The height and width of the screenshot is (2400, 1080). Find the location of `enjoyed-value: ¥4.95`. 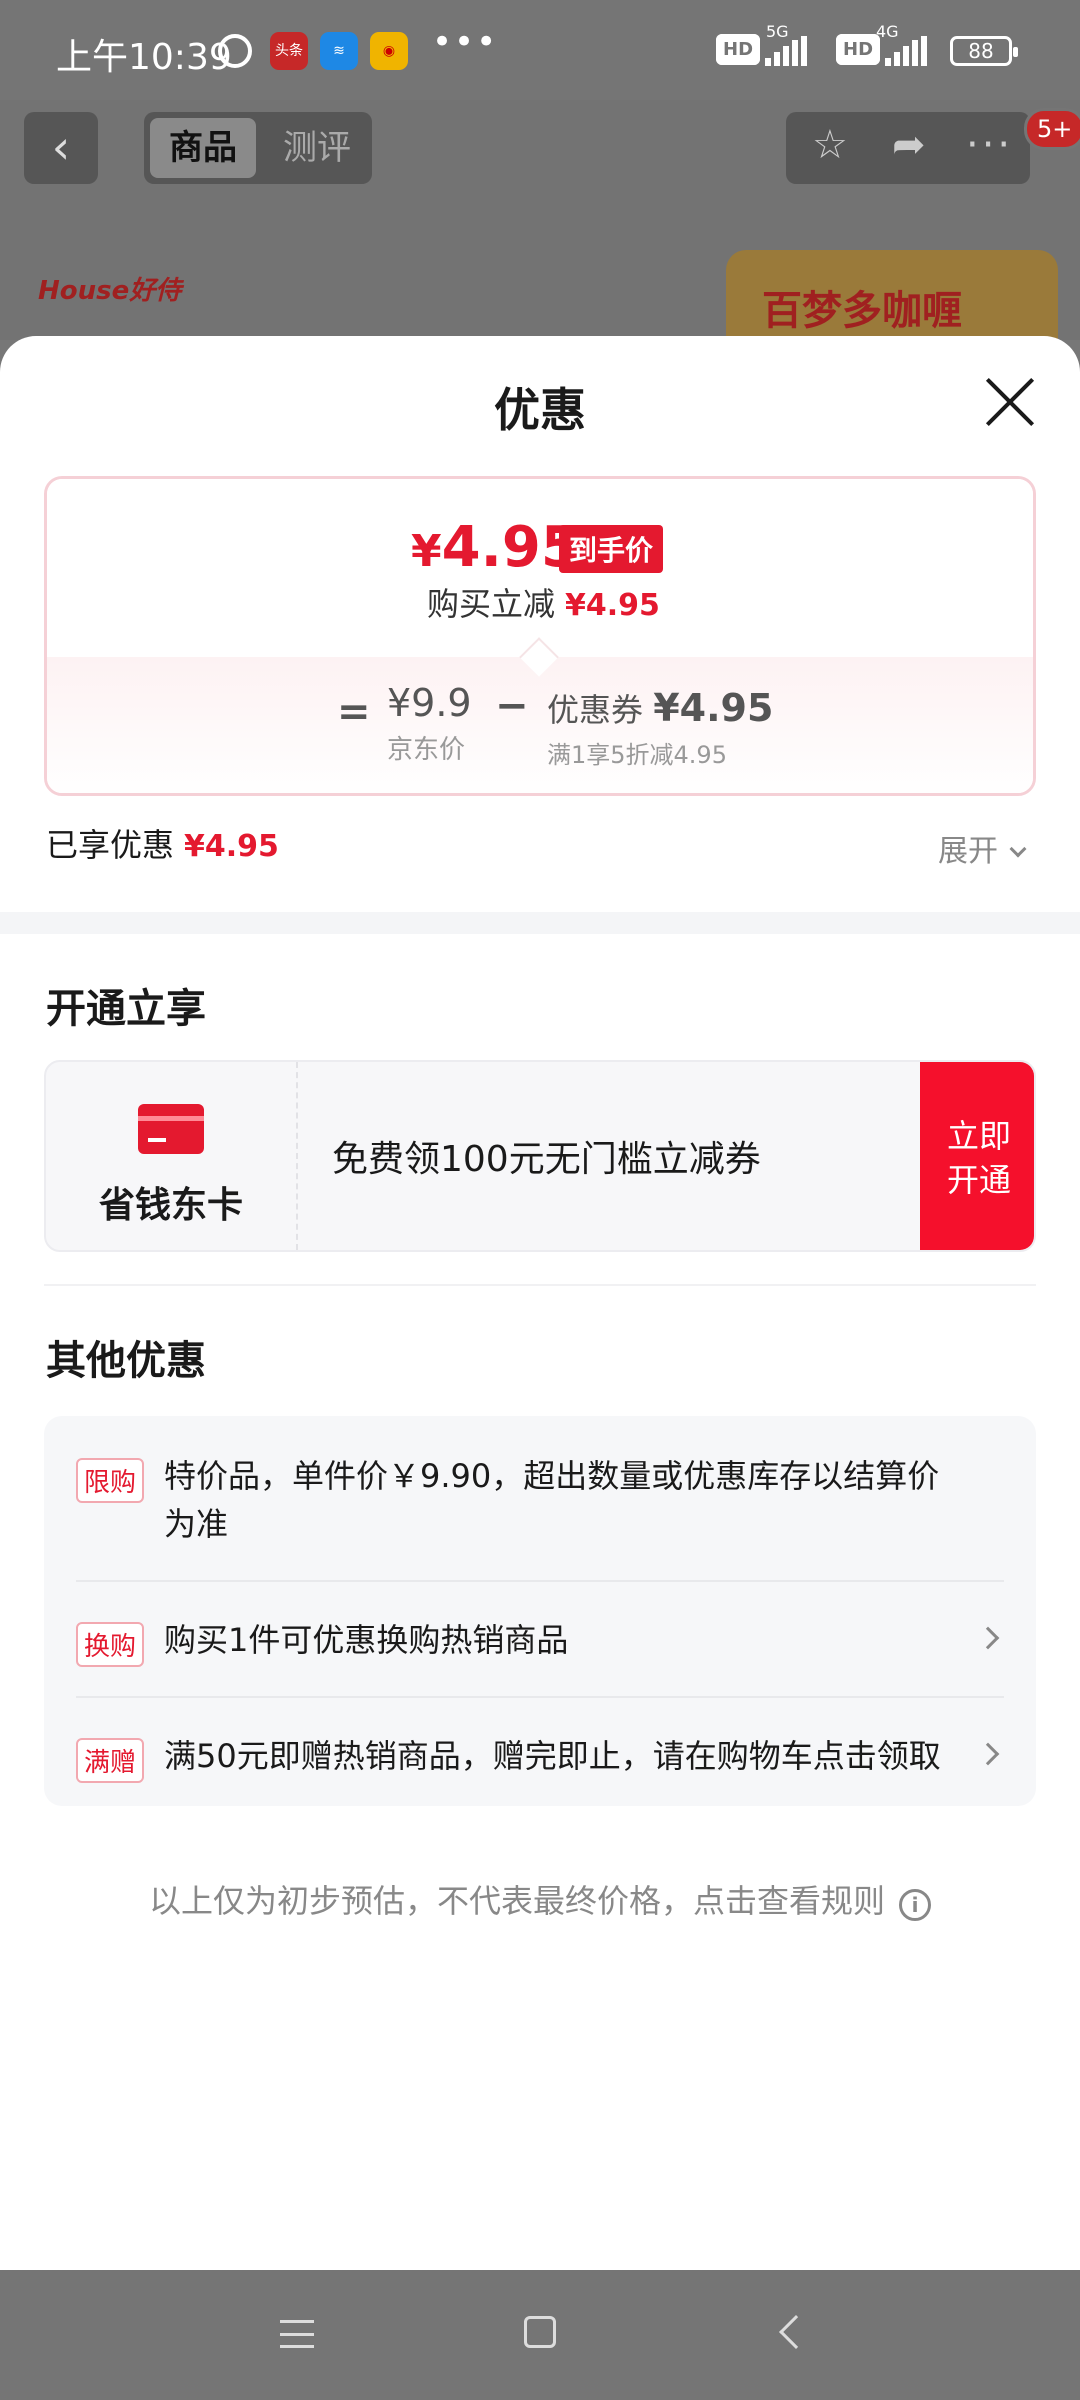

enjoyed-value: ¥4.95 is located at coordinates (231, 846).